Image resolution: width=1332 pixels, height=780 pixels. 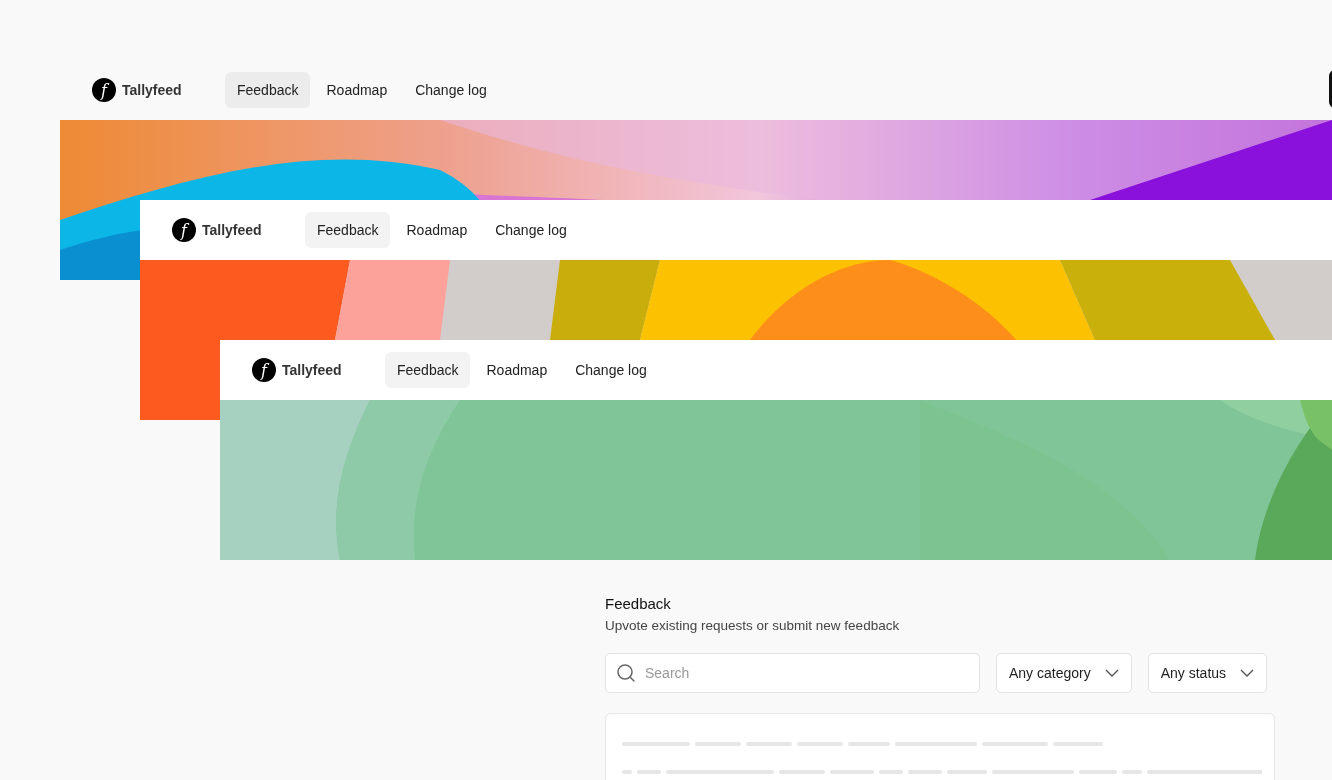 What do you see at coordinates (638, 603) in the screenshot?
I see `section-title: Feedback` at bounding box center [638, 603].